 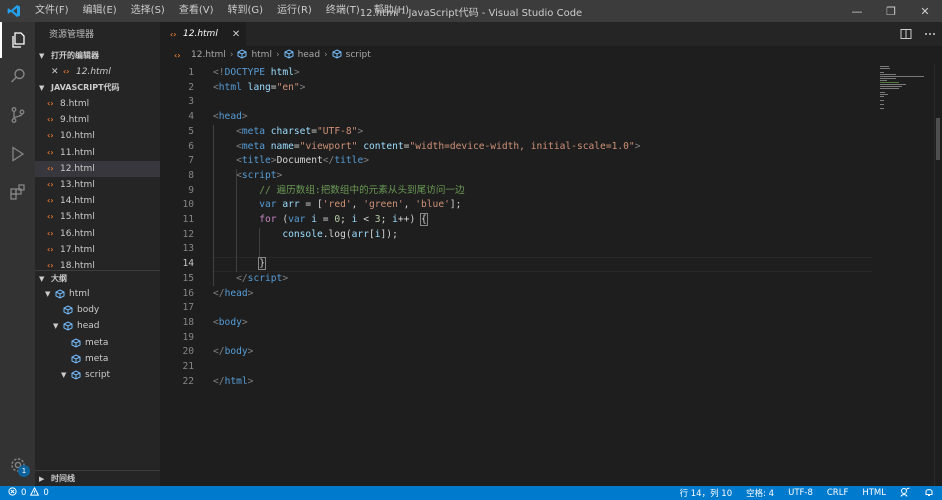 I want to click on split-editor-icon, so click(x=906, y=34).